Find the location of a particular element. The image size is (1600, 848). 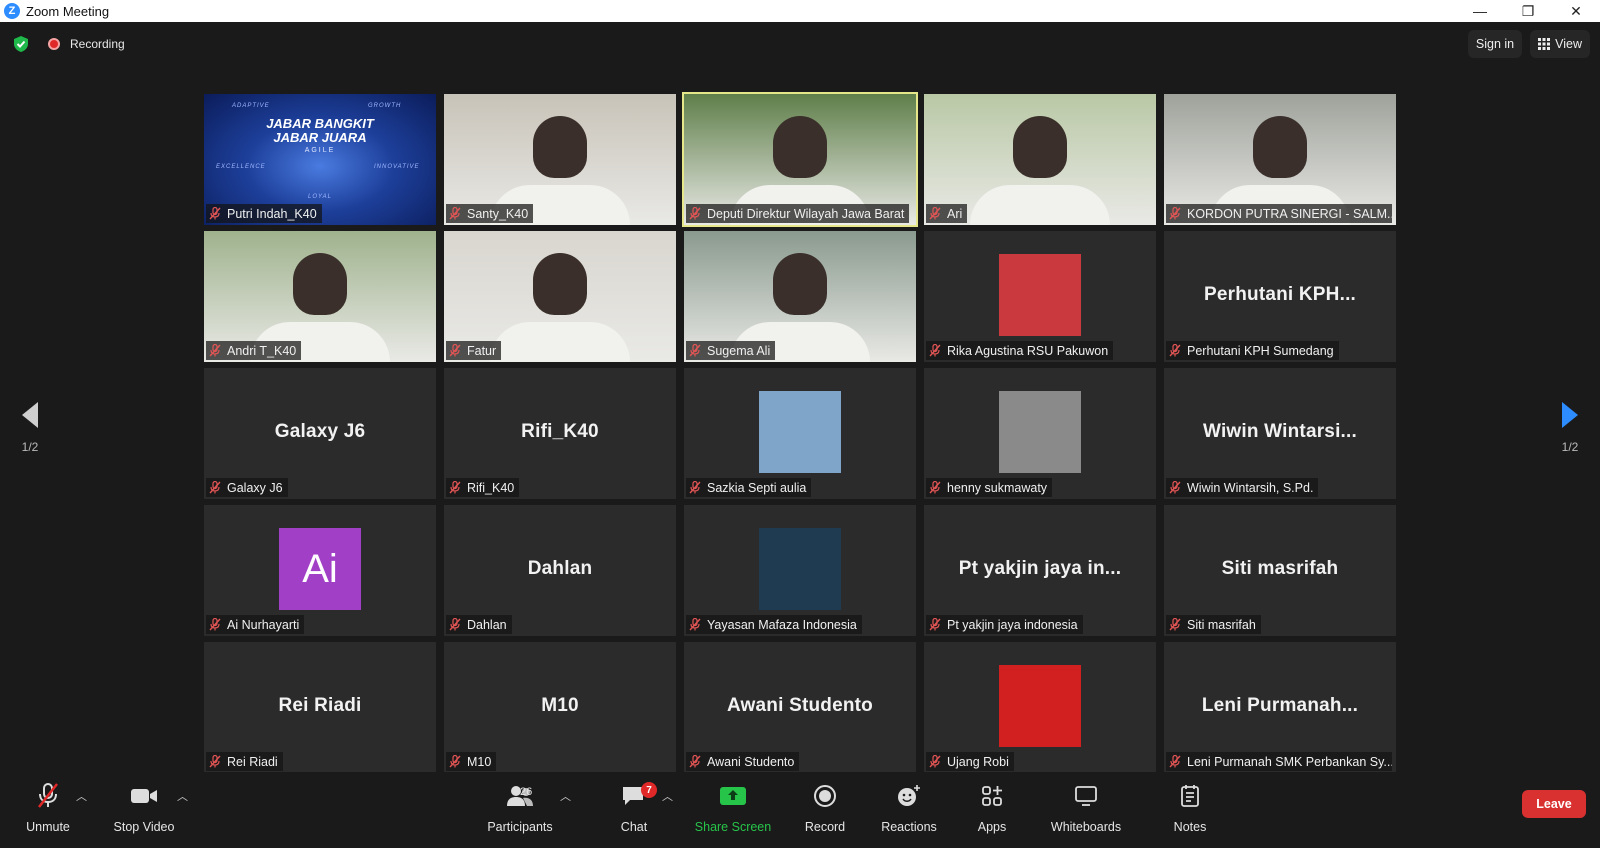

participant-name: Wiwin Wintarsih, S.Pd. is located at coordinates (1250, 487).